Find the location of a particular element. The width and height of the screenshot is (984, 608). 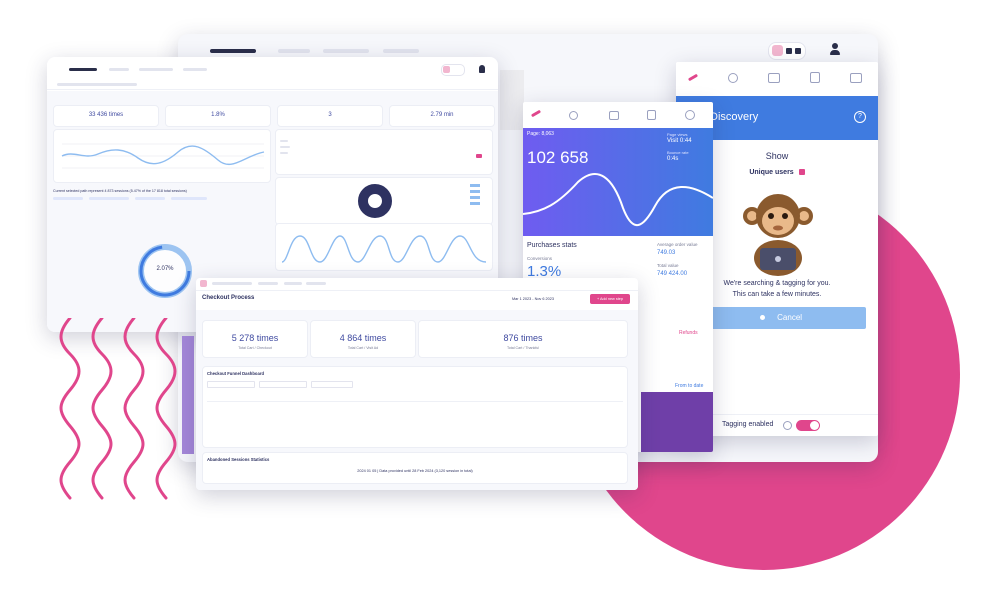

checkout-stat-card: 4 864 times Total Cart / Visit Ad is located at coordinates (363, 339).